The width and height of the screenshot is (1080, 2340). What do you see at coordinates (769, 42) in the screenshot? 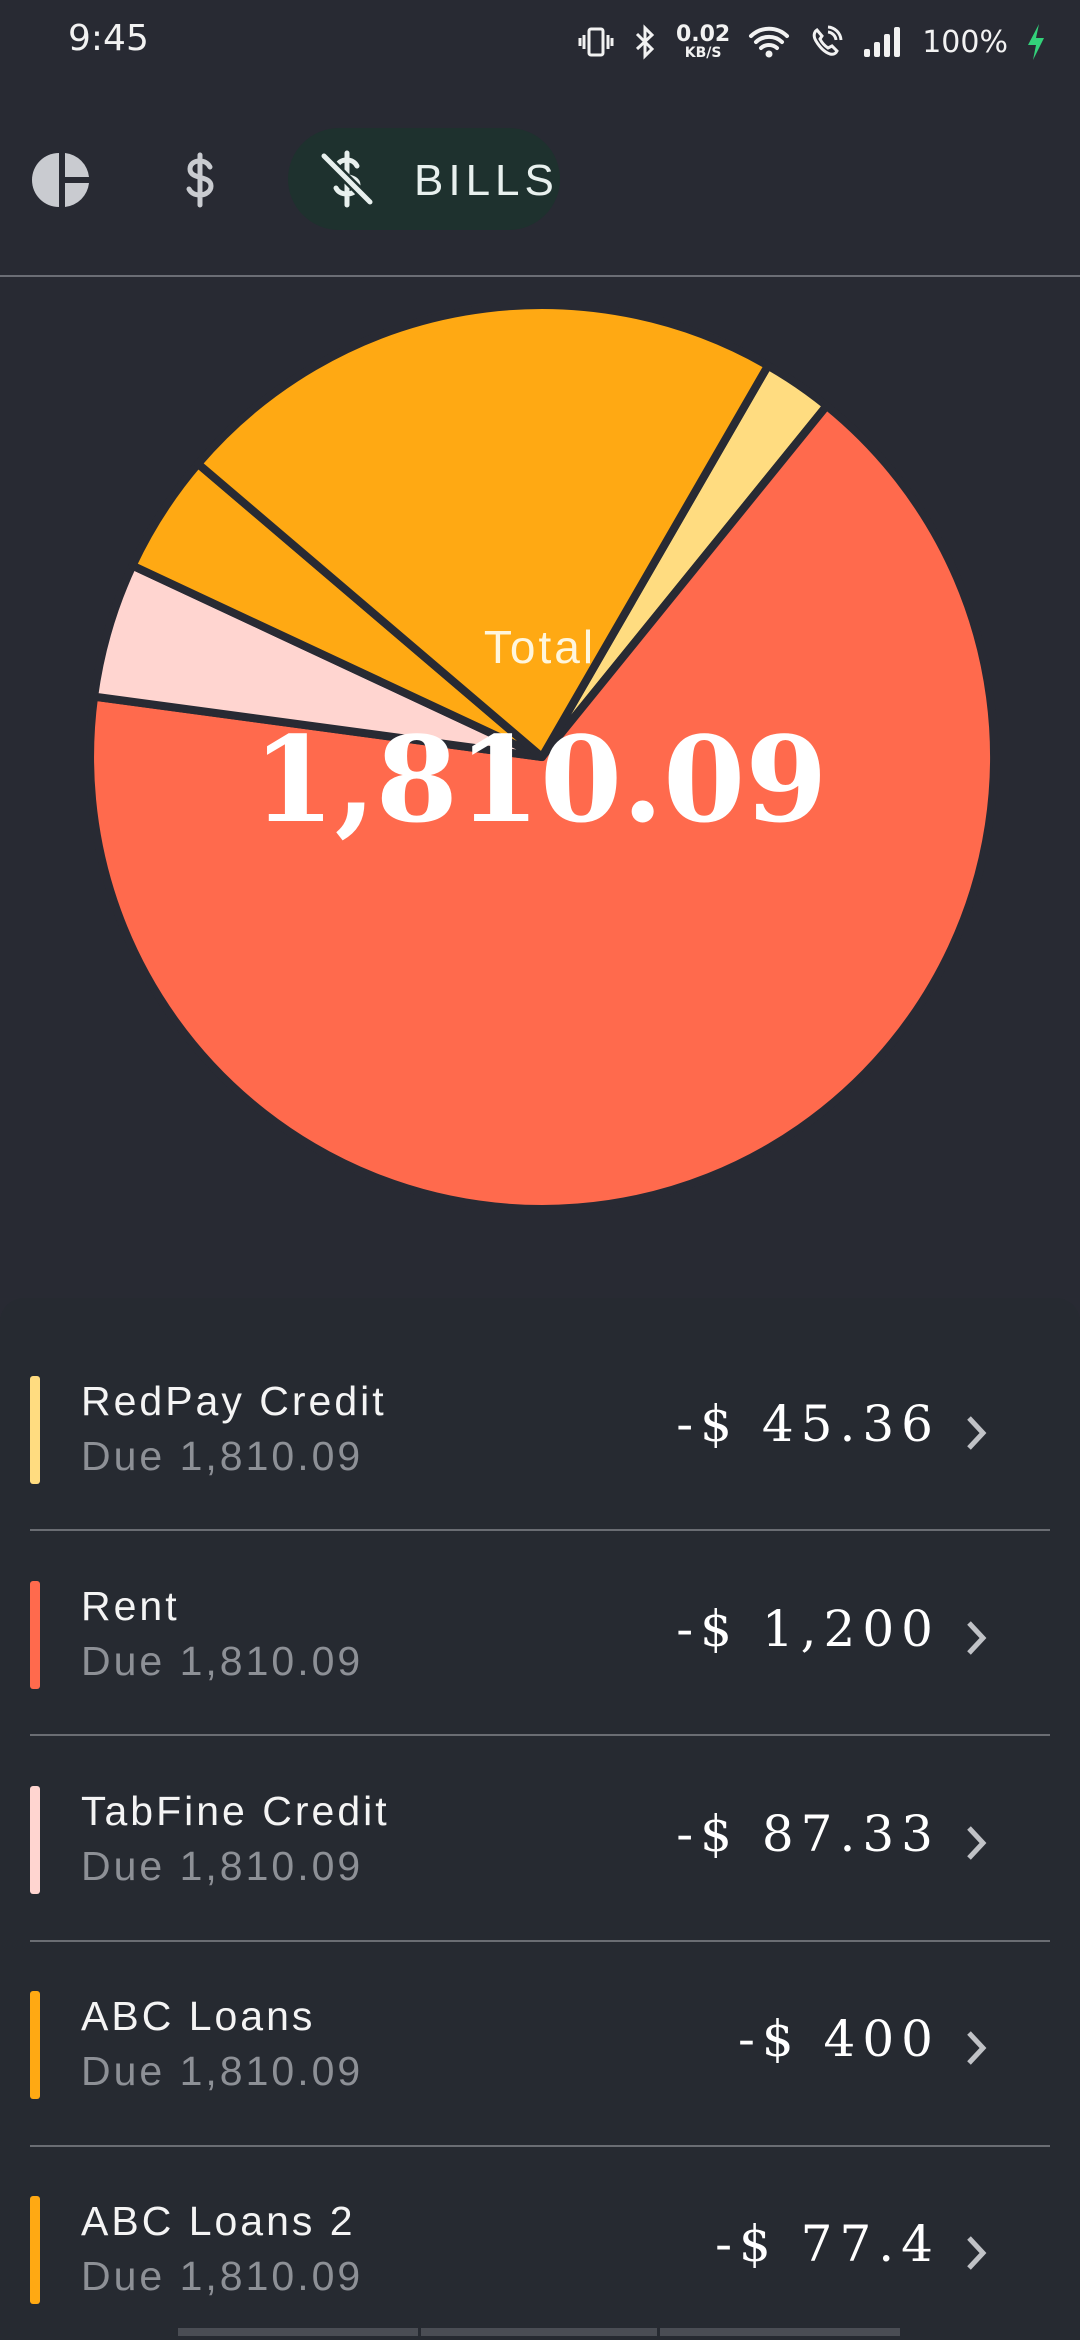
I see `wifi-icon` at bounding box center [769, 42].